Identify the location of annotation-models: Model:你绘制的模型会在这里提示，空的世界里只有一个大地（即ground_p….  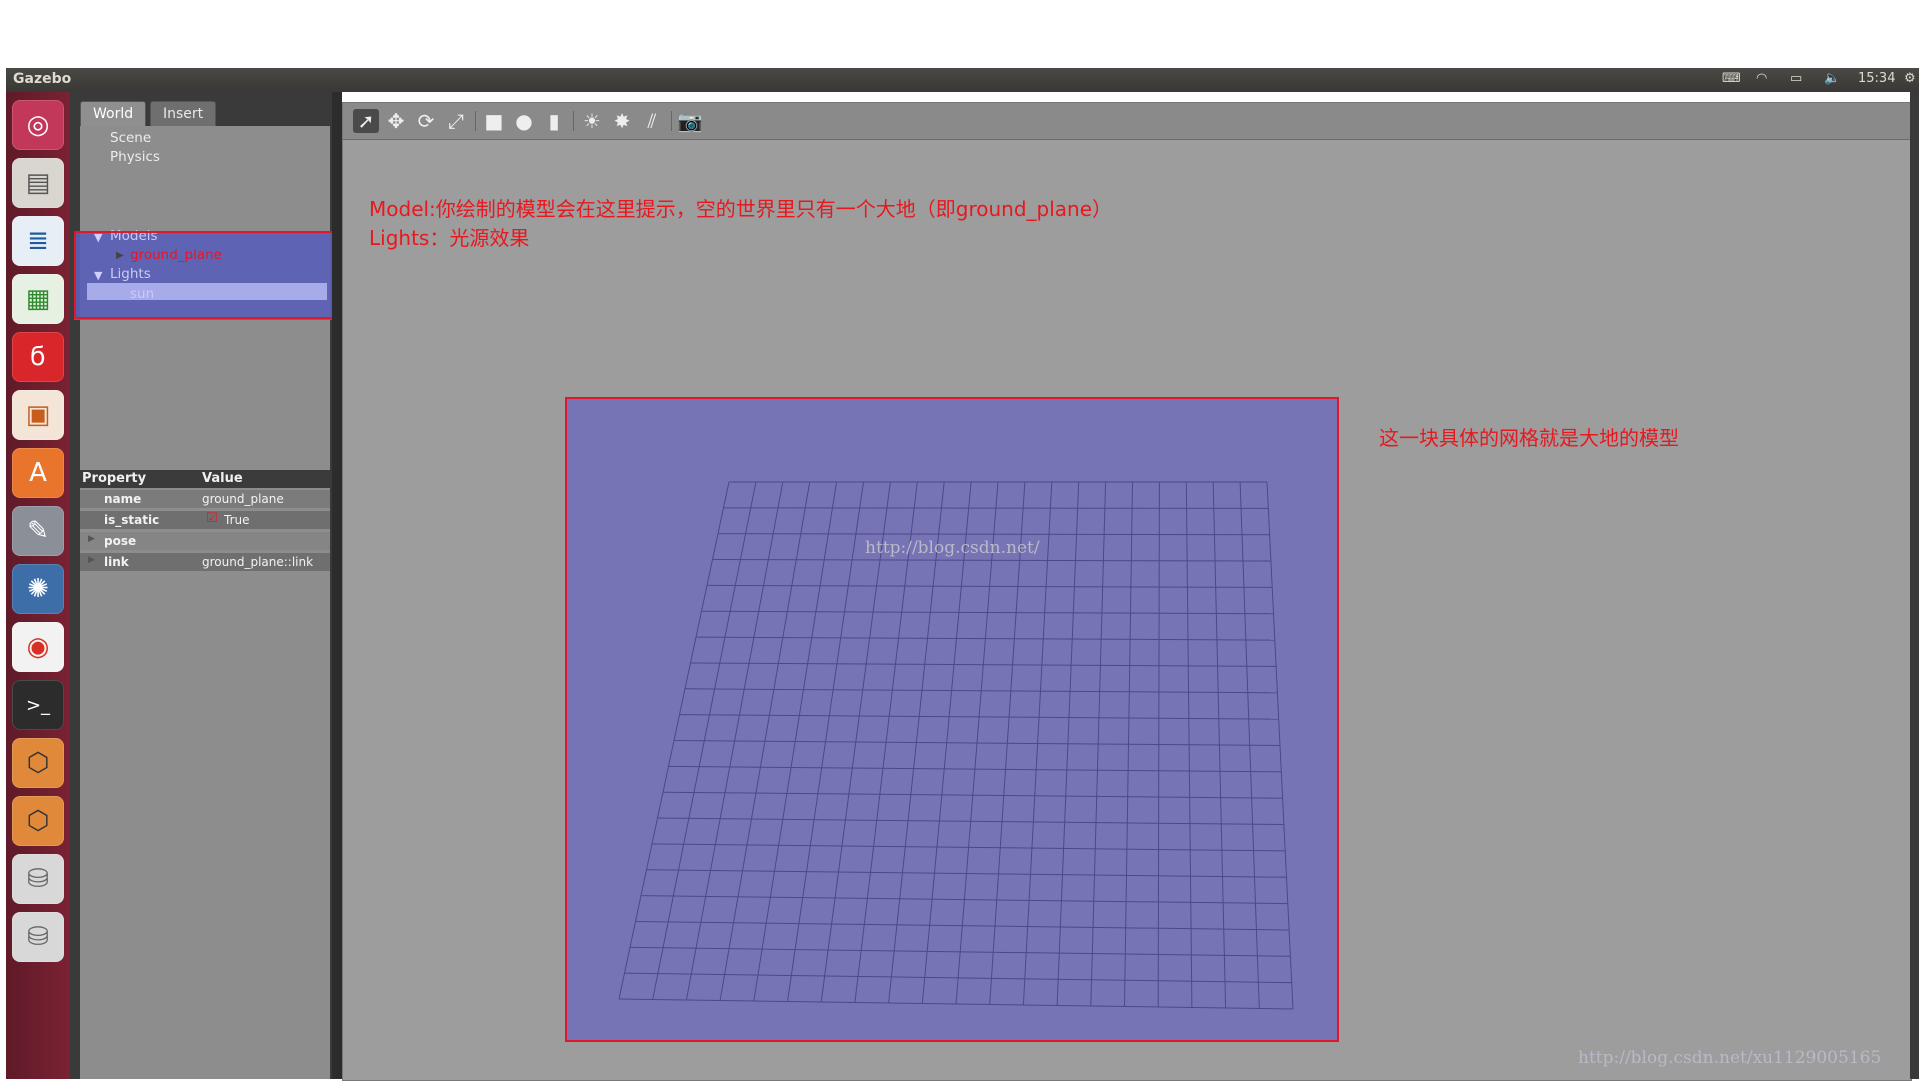
(741, 209).